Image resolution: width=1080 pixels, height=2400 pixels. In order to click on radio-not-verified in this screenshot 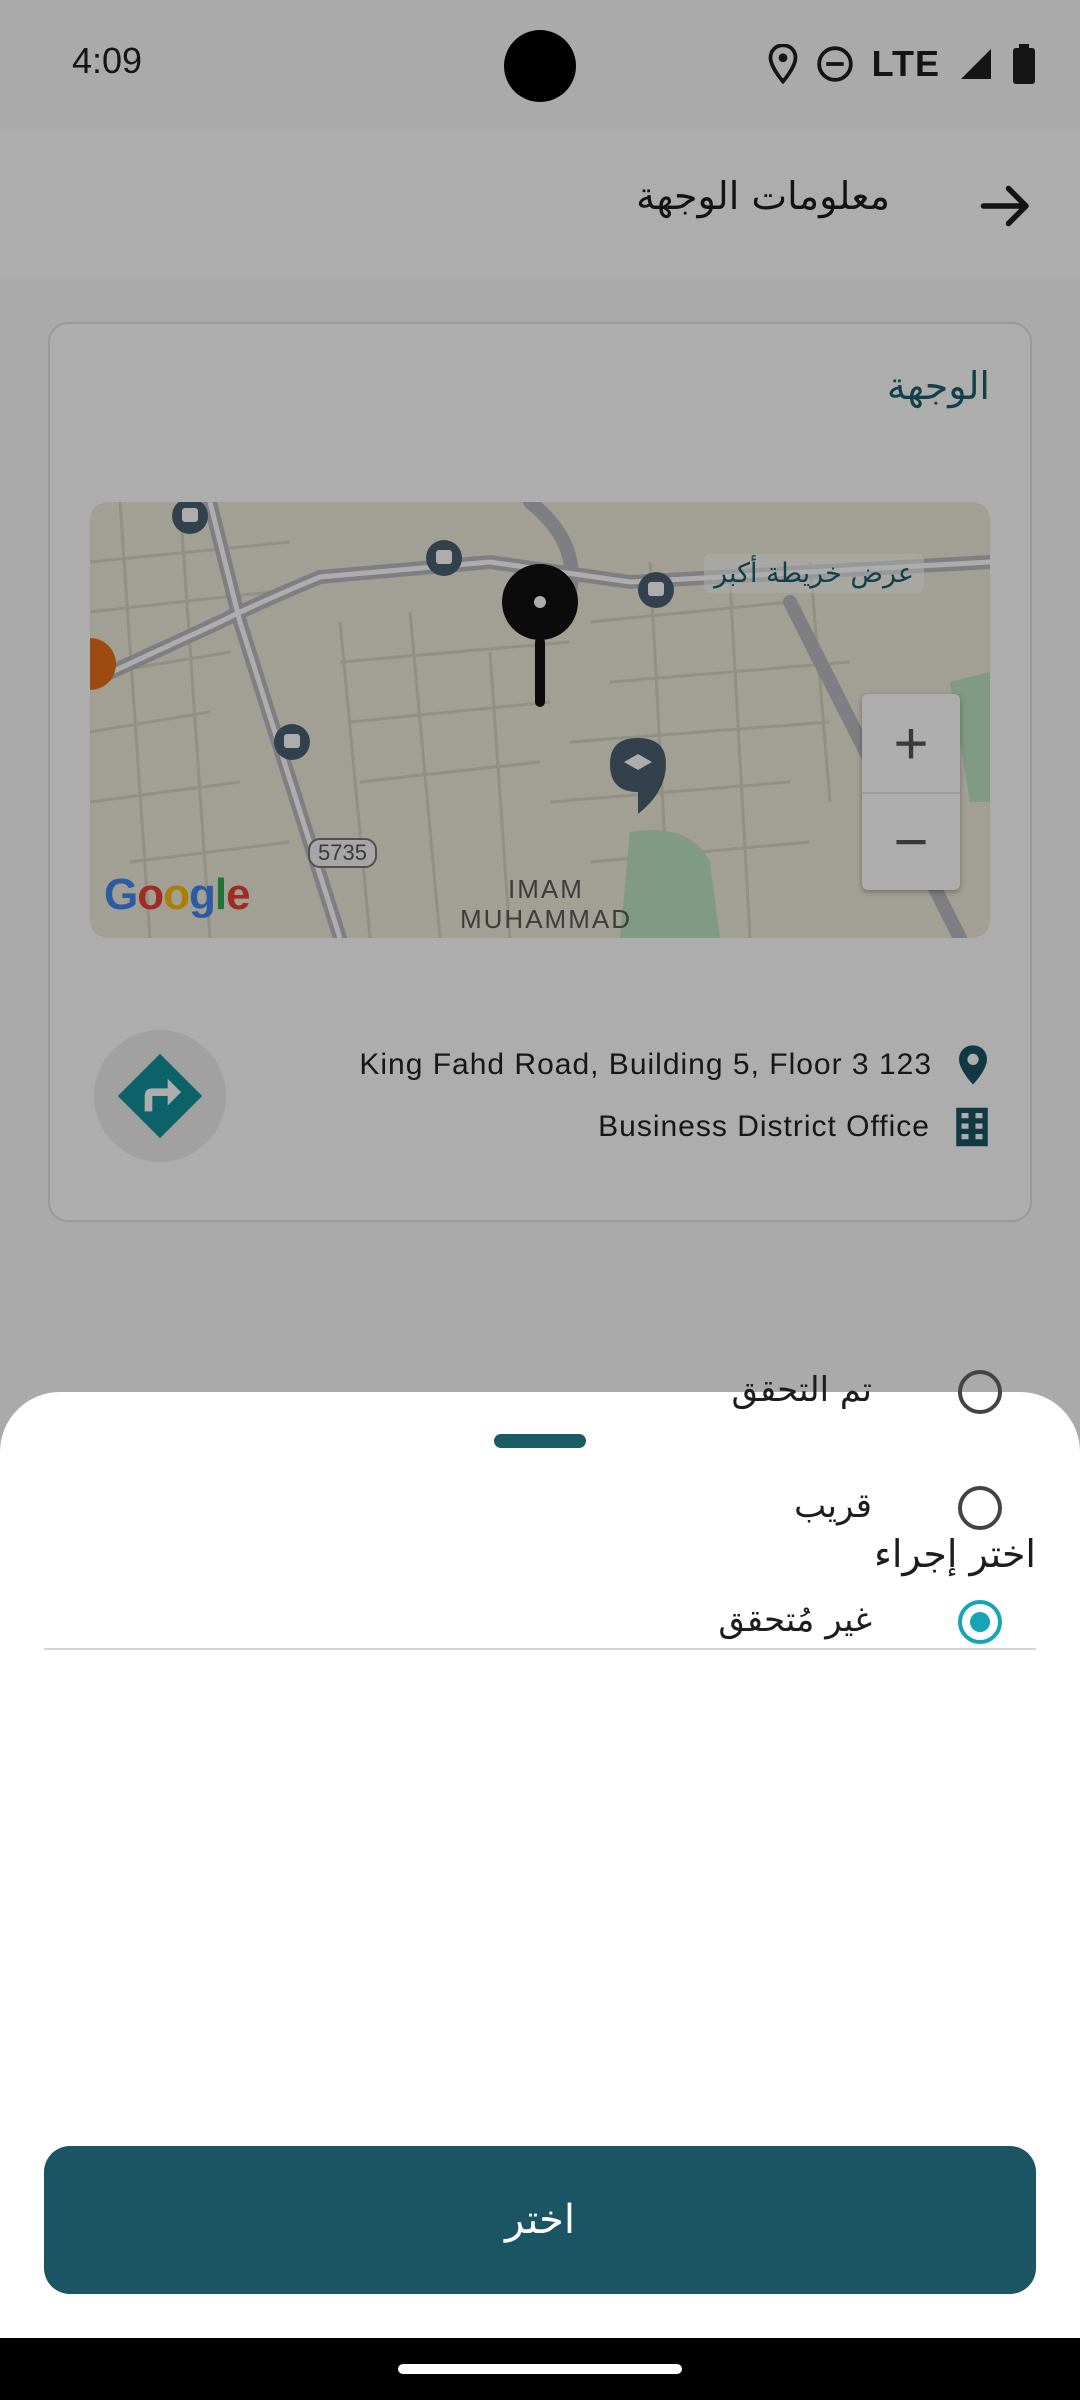, I will do `click(980, 1622)`.